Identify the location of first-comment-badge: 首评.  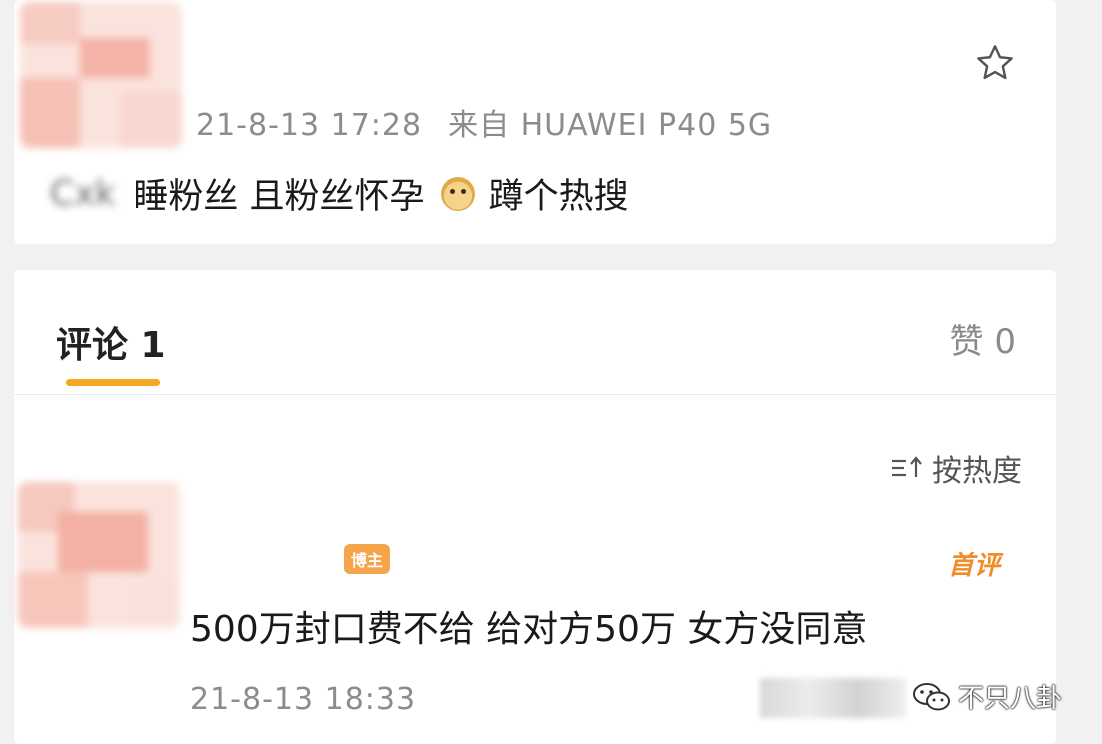
(974, 566).